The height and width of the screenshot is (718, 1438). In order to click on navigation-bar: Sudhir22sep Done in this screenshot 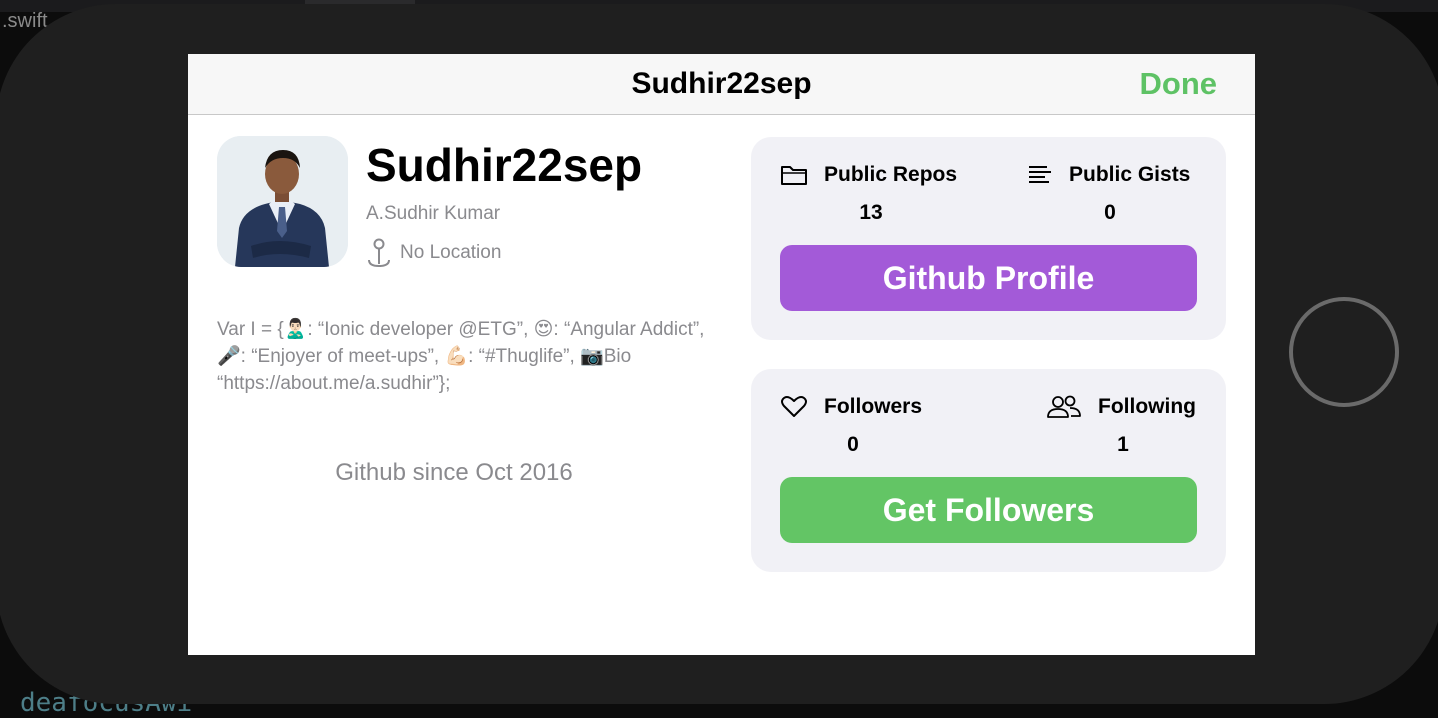, I will do `click(721, 84)`.